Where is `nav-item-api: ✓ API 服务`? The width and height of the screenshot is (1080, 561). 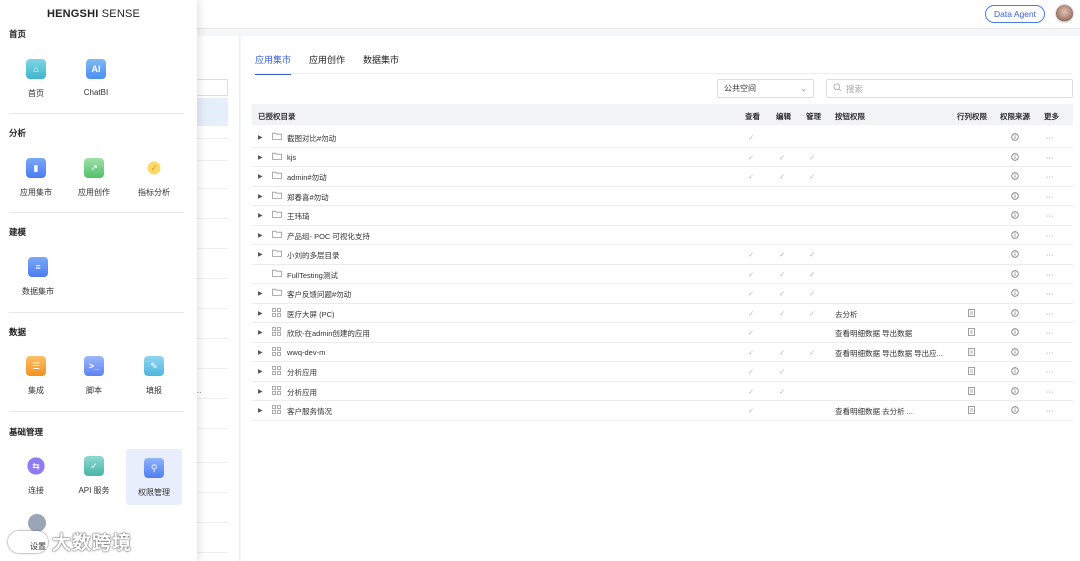 nav-item-api: ✓ API 服务 is located at coordinates (94, 475).